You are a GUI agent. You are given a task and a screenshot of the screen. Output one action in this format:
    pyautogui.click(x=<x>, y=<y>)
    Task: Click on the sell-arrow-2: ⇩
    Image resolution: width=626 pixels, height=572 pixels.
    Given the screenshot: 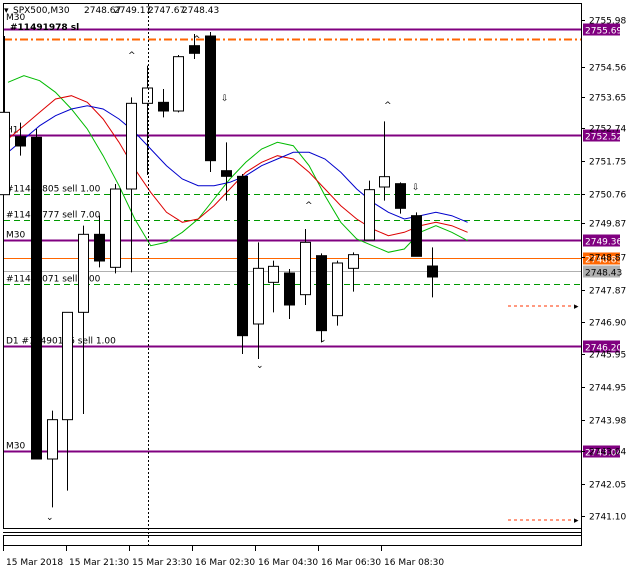 What is the action you would take?
    pyautogui.click(x=416, y=188)
    